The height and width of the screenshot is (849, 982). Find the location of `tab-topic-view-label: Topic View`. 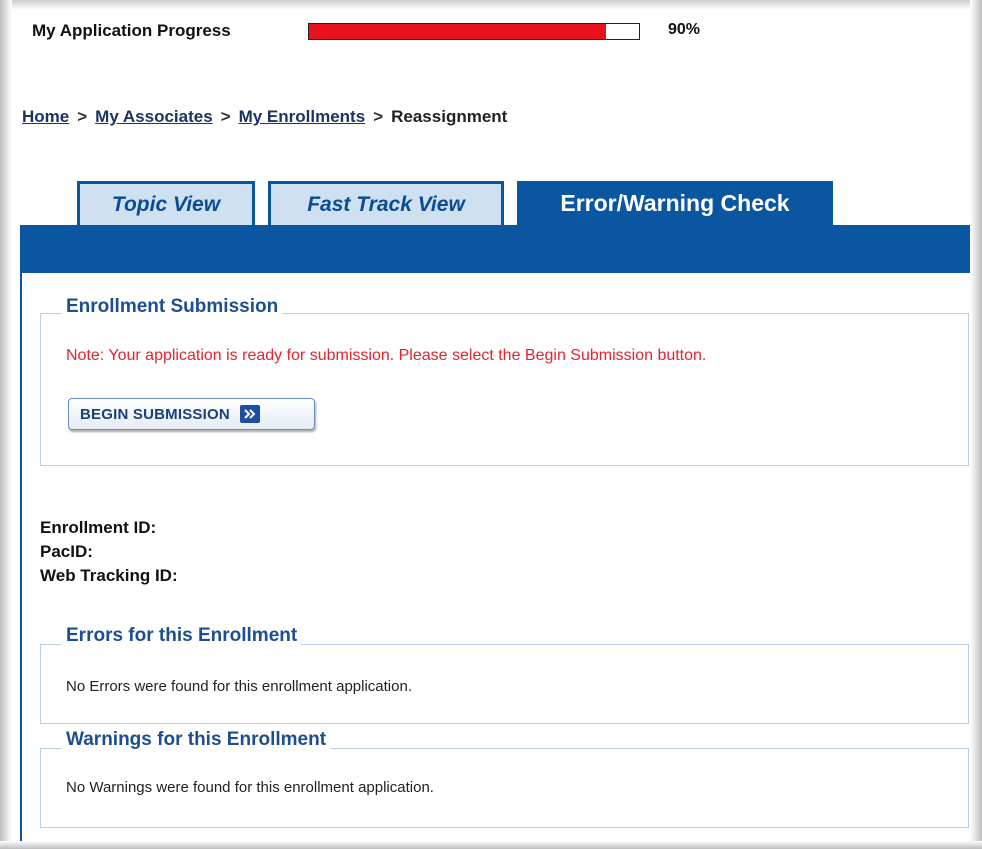

tab-topic-view-label: Topic View is located at coordinates (166, 204).